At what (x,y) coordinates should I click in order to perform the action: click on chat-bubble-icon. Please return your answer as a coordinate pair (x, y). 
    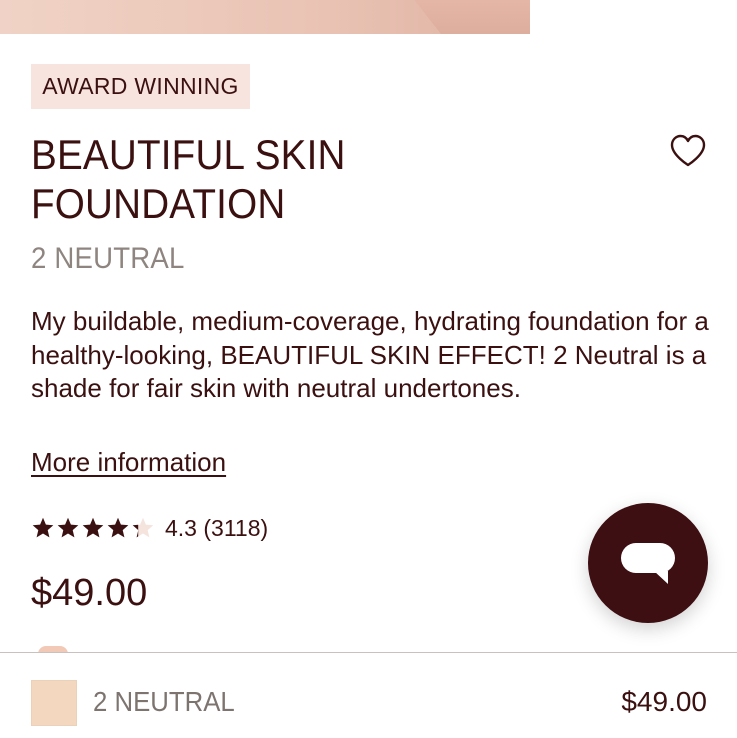
    Looking at the image, I should click on (648, 563).